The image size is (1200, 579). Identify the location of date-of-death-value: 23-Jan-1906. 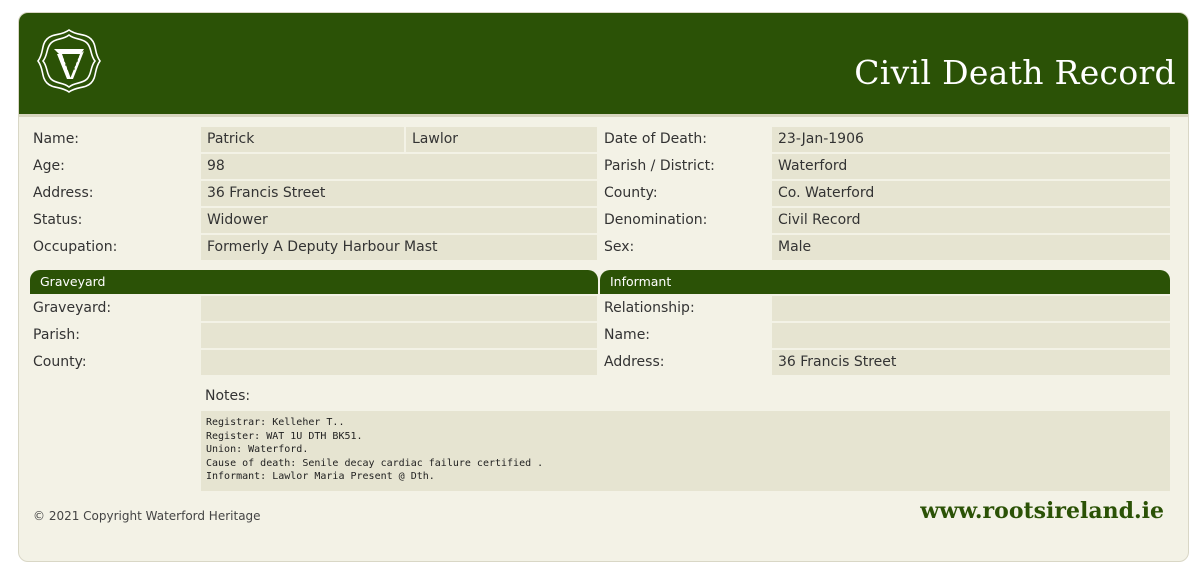
(971, 139).